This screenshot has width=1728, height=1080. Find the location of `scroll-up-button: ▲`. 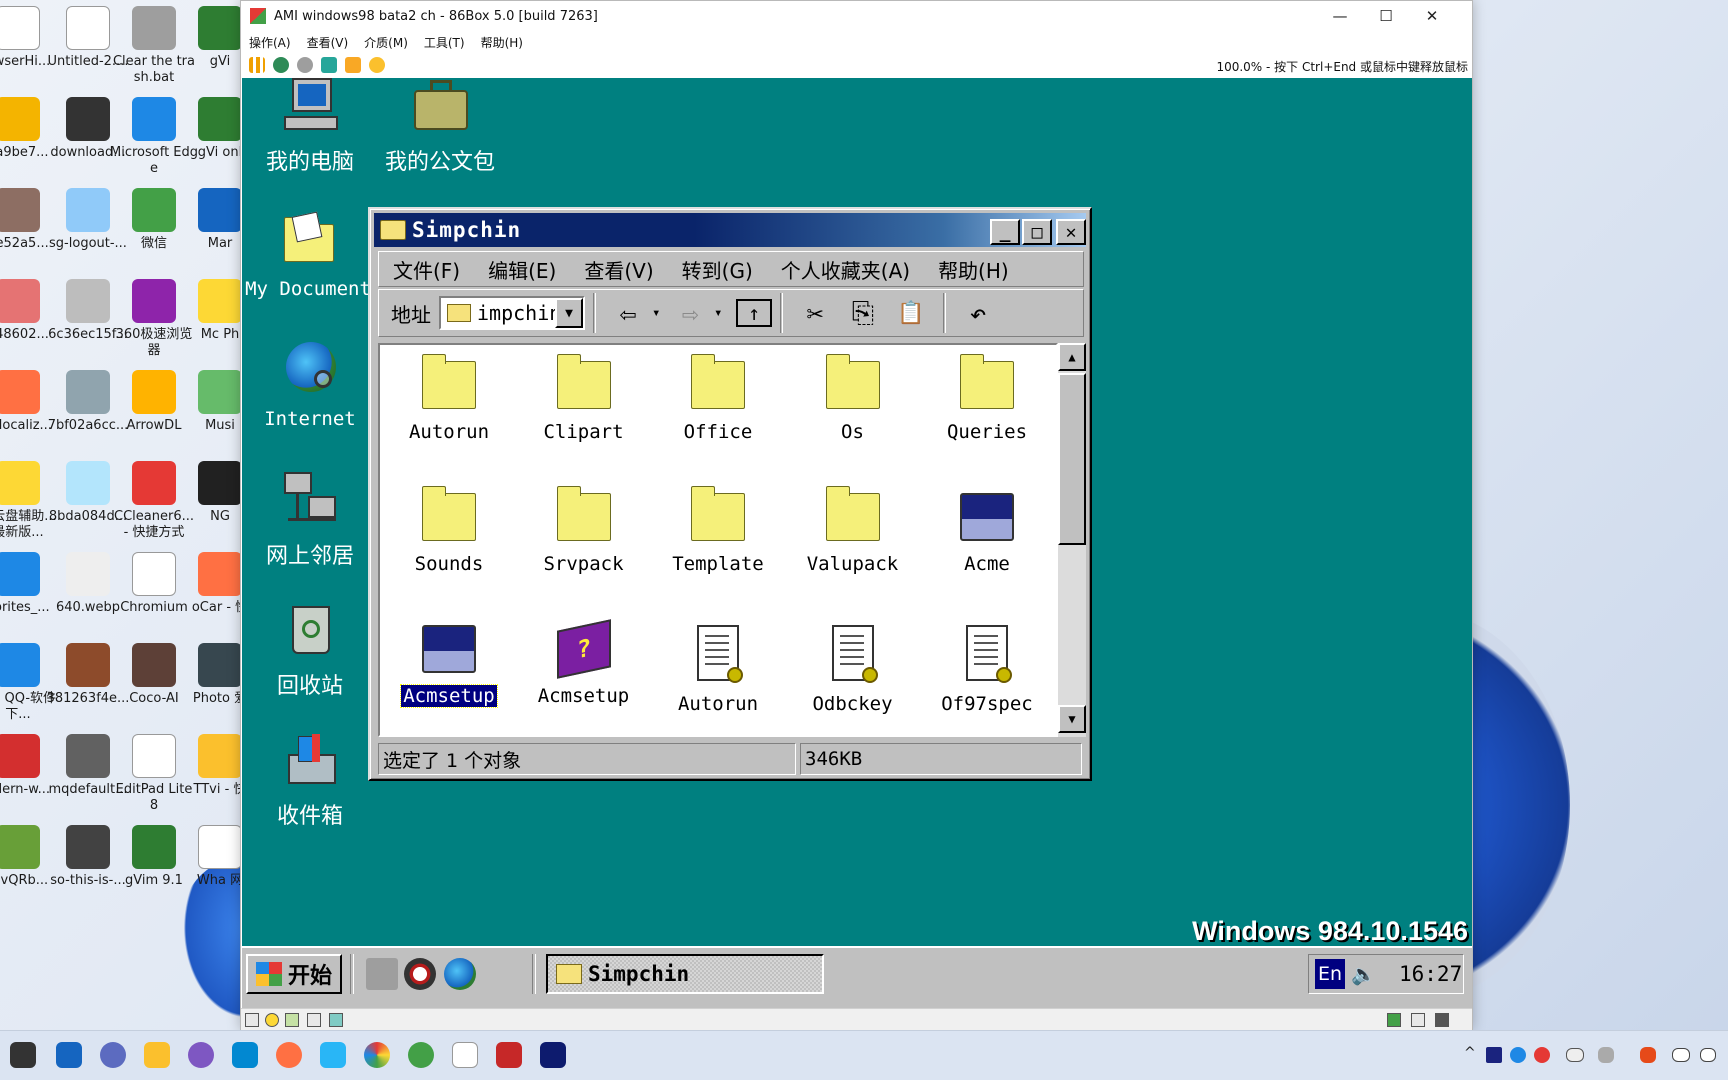

scroll-up-button: ▲ is located at coordinates (1072, 357).